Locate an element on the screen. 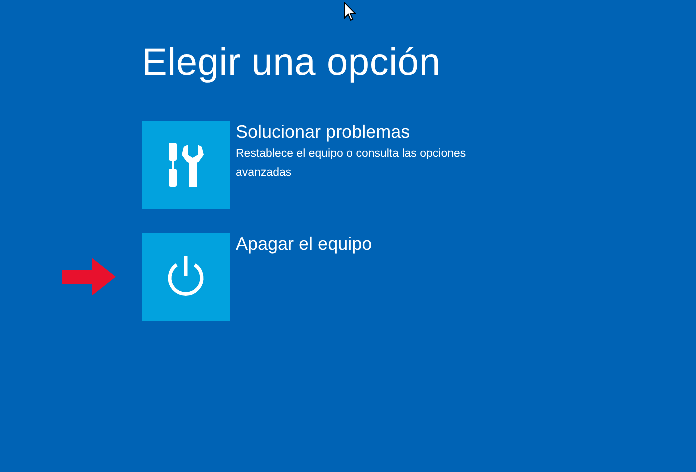 The image size is (696, 472). mouse-cursor-icon is located at coordinates (350, 12).